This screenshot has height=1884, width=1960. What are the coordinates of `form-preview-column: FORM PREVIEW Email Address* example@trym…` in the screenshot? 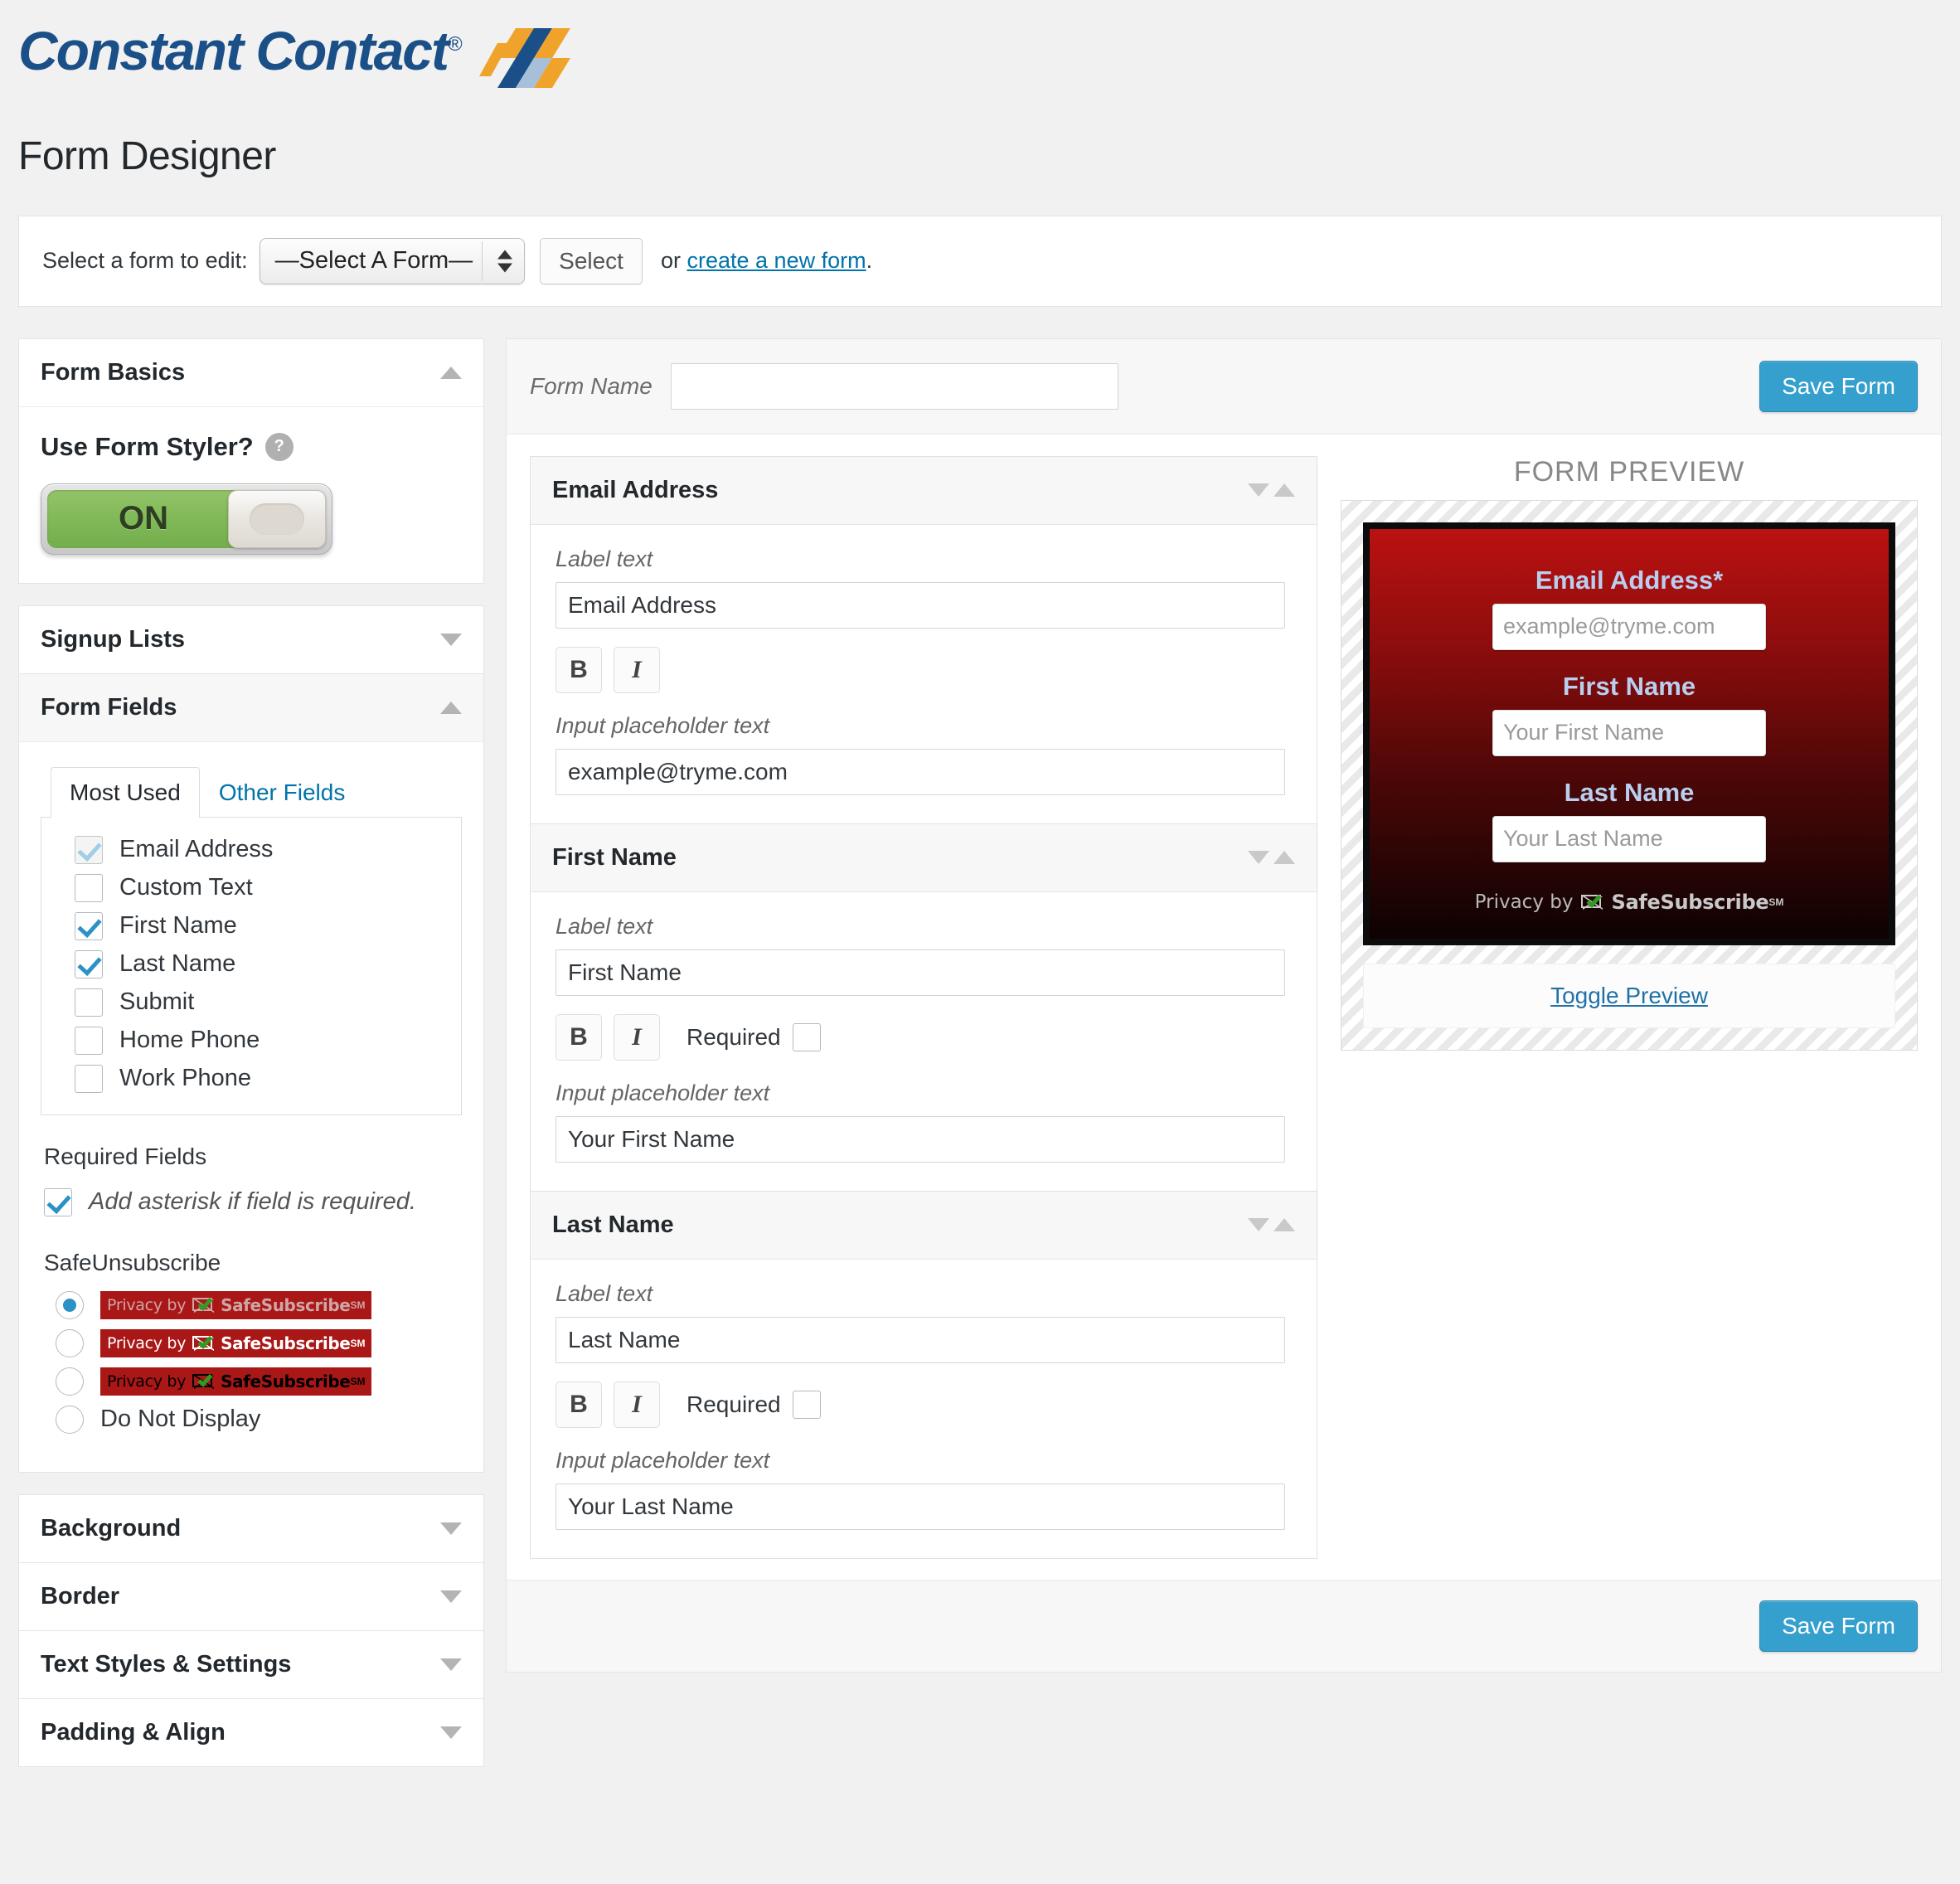 It's located at (1629, 753).